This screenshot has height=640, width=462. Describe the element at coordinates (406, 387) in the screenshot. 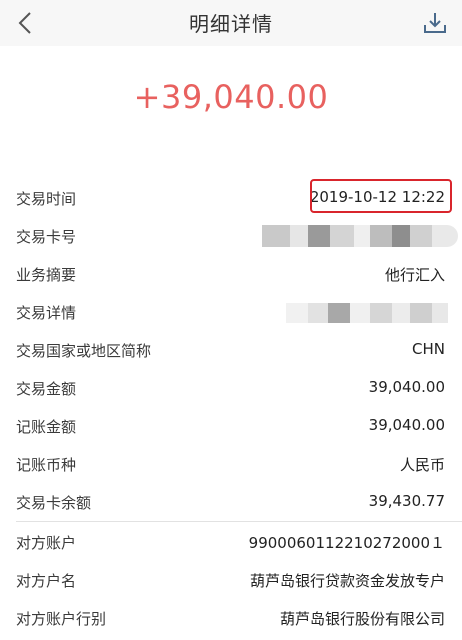

I see `trade-amount-value: 39,040.00` at that location.